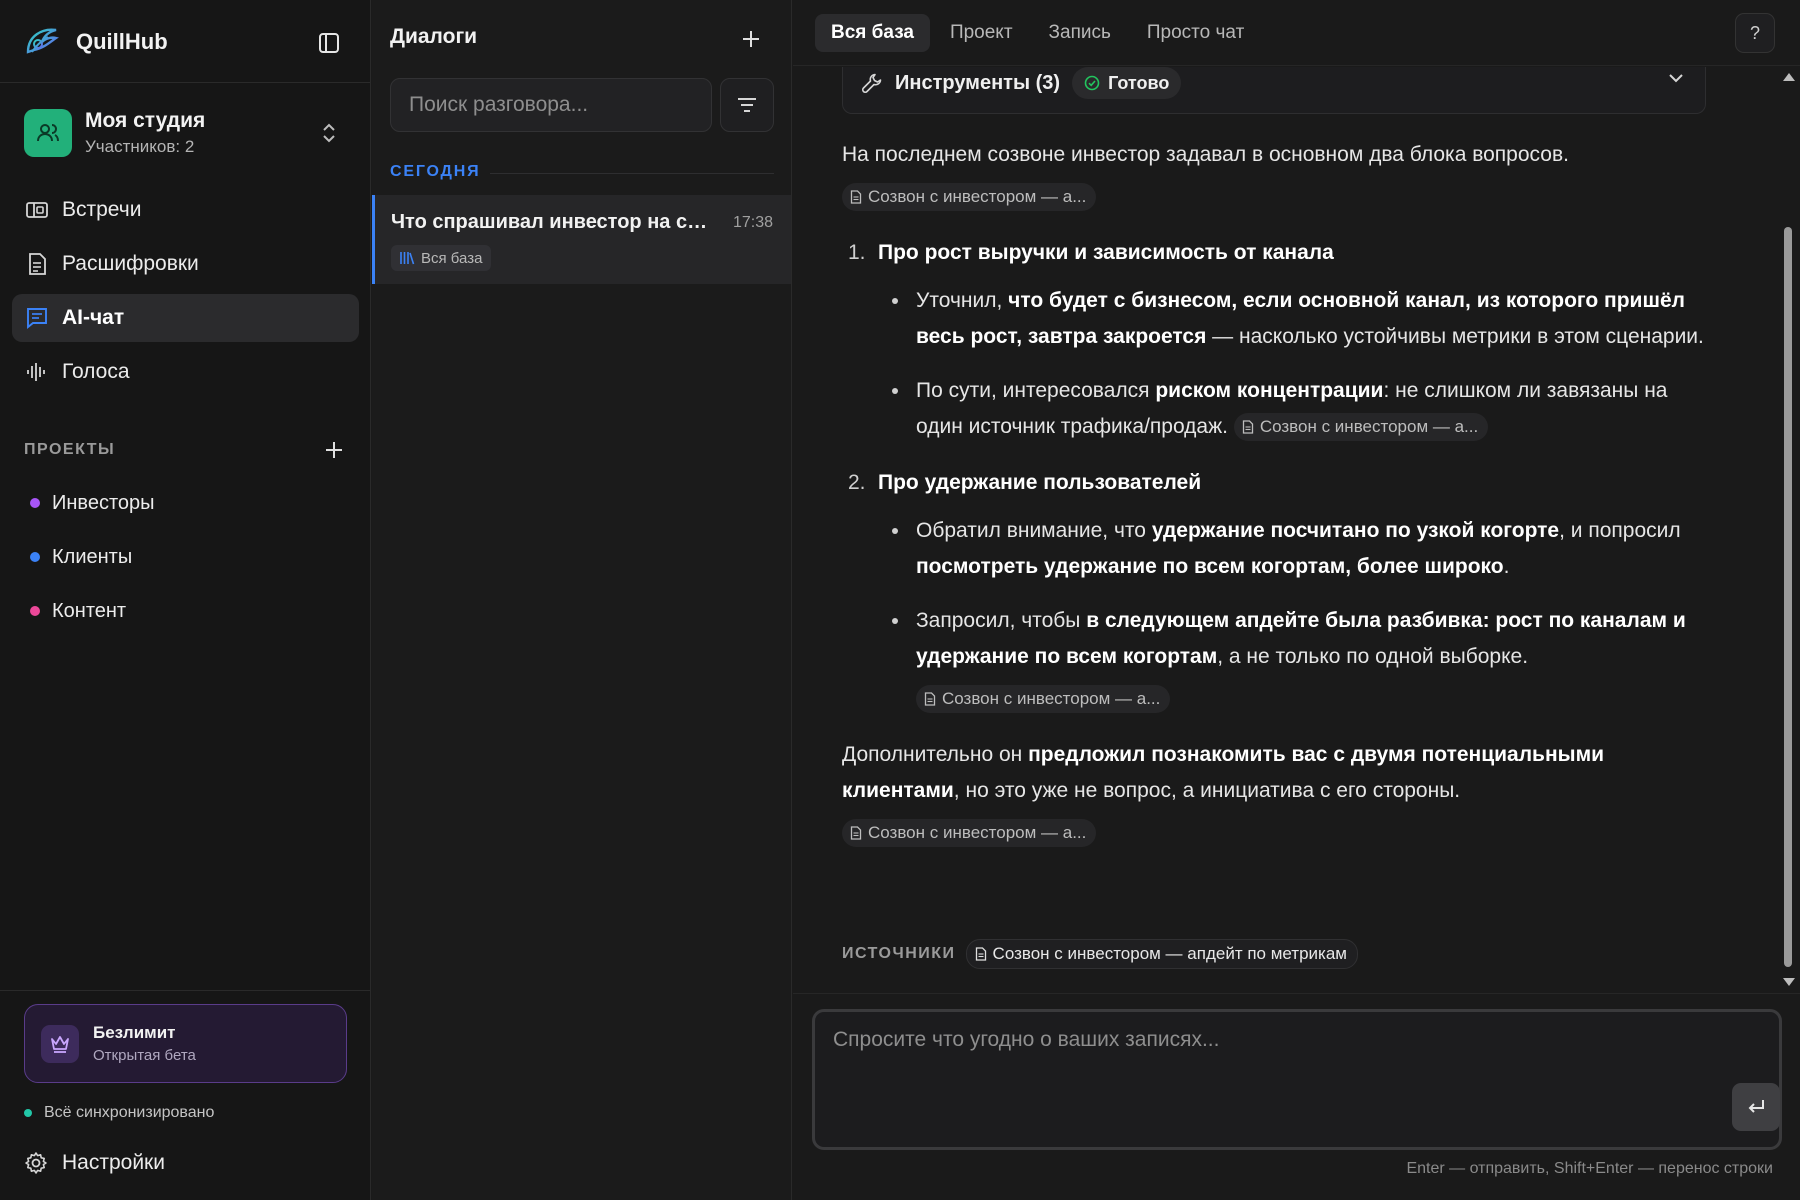  I want to click on plan-card: Безлимит Открытая бета, so click(185, 1043).